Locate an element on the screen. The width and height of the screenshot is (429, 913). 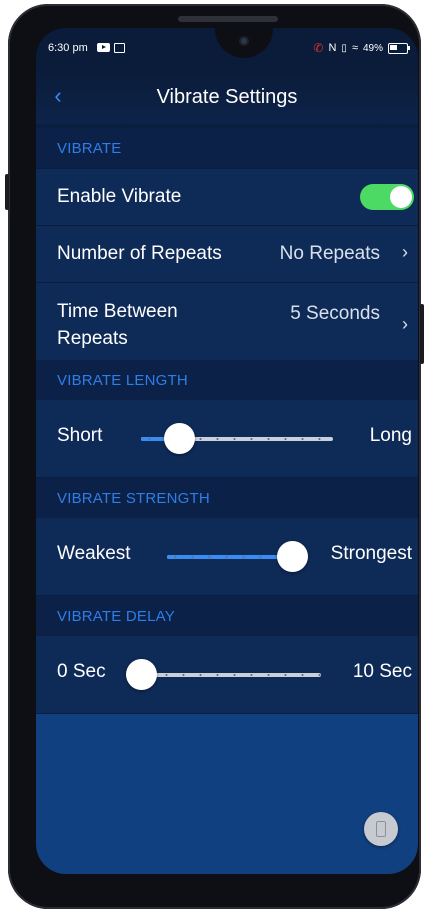
power-button is located at coordinates (422, 334).